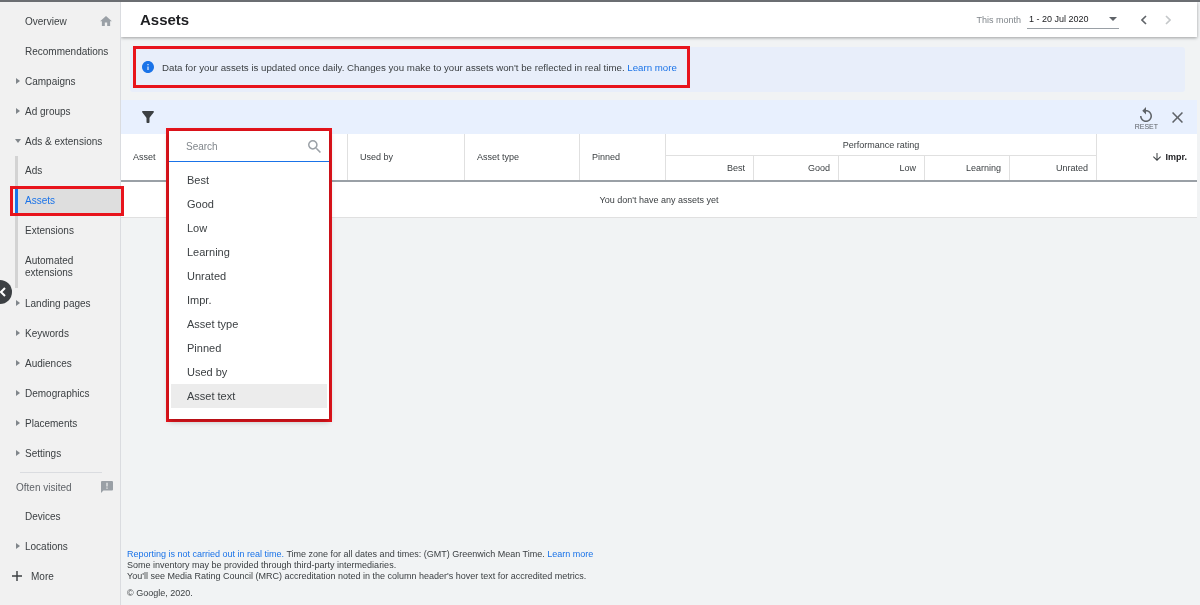 This screenshot has width=1200, height=605. I want to click on filter-button, so click(148, 117).